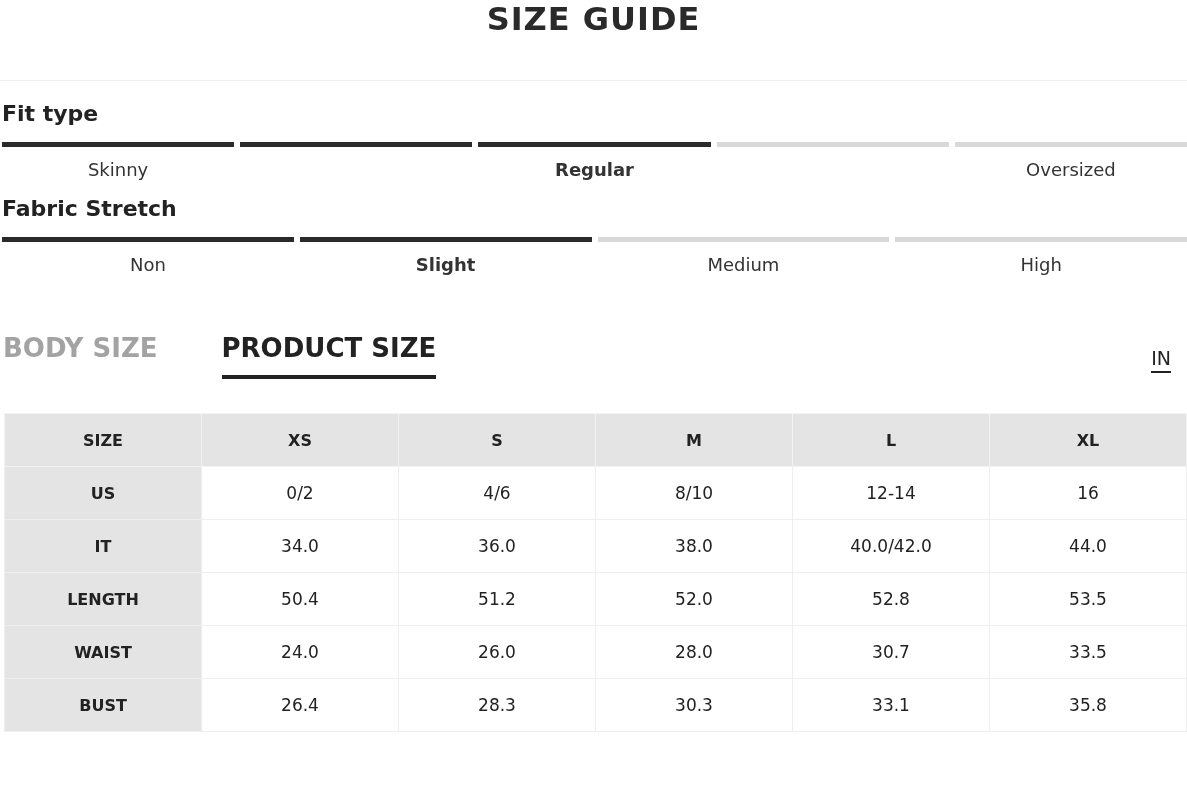 The height and width of the screenshot is (798, 1187). Describe the element at coordinates (51, 114) in the screenshot. I see `scale-heading: Fit type` at that location.